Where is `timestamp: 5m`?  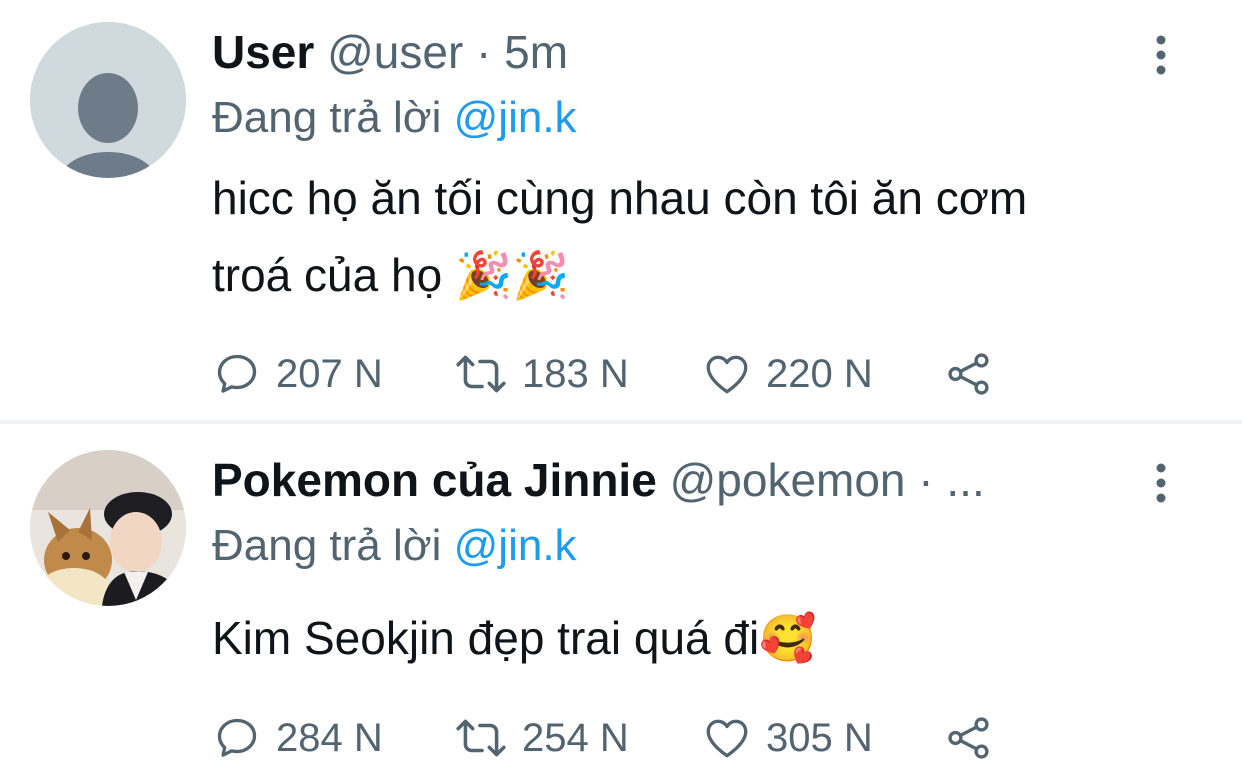 timestamp: 5m is located at coordinates (536, 52).